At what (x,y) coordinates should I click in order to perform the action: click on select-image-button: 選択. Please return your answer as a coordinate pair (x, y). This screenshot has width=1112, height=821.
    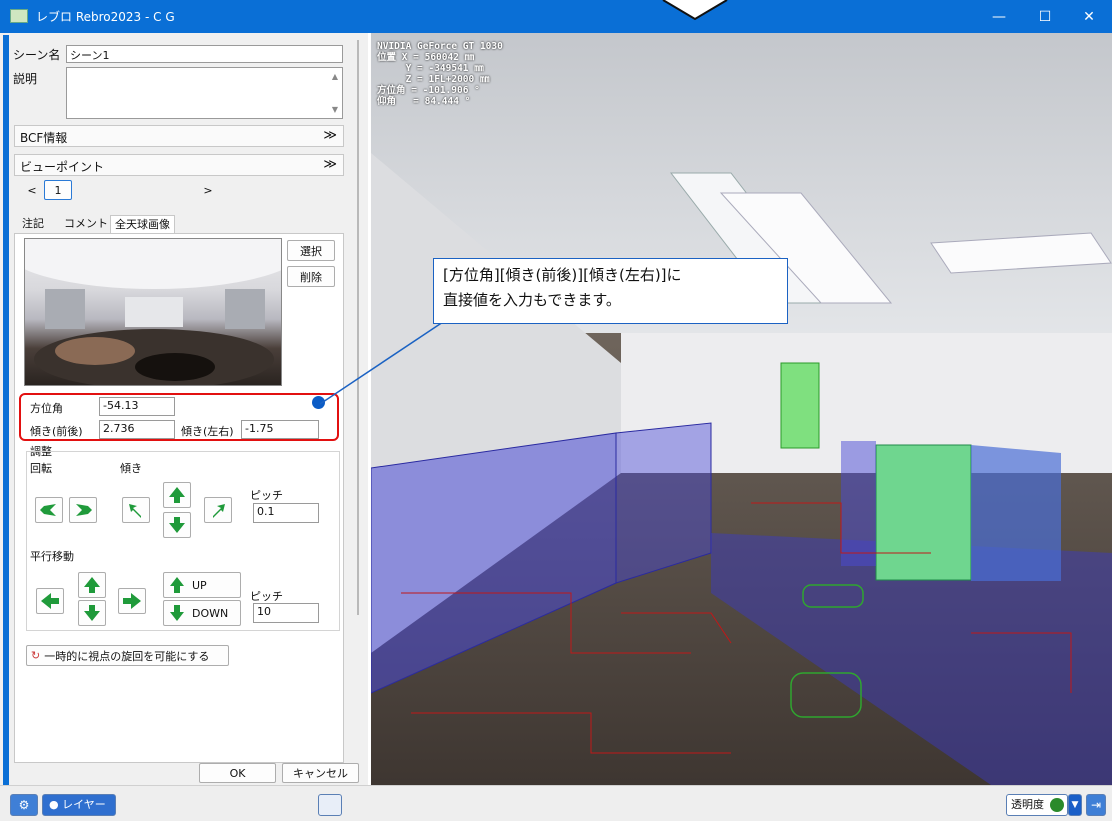
    Looking at the image, I should click on (311, 250).